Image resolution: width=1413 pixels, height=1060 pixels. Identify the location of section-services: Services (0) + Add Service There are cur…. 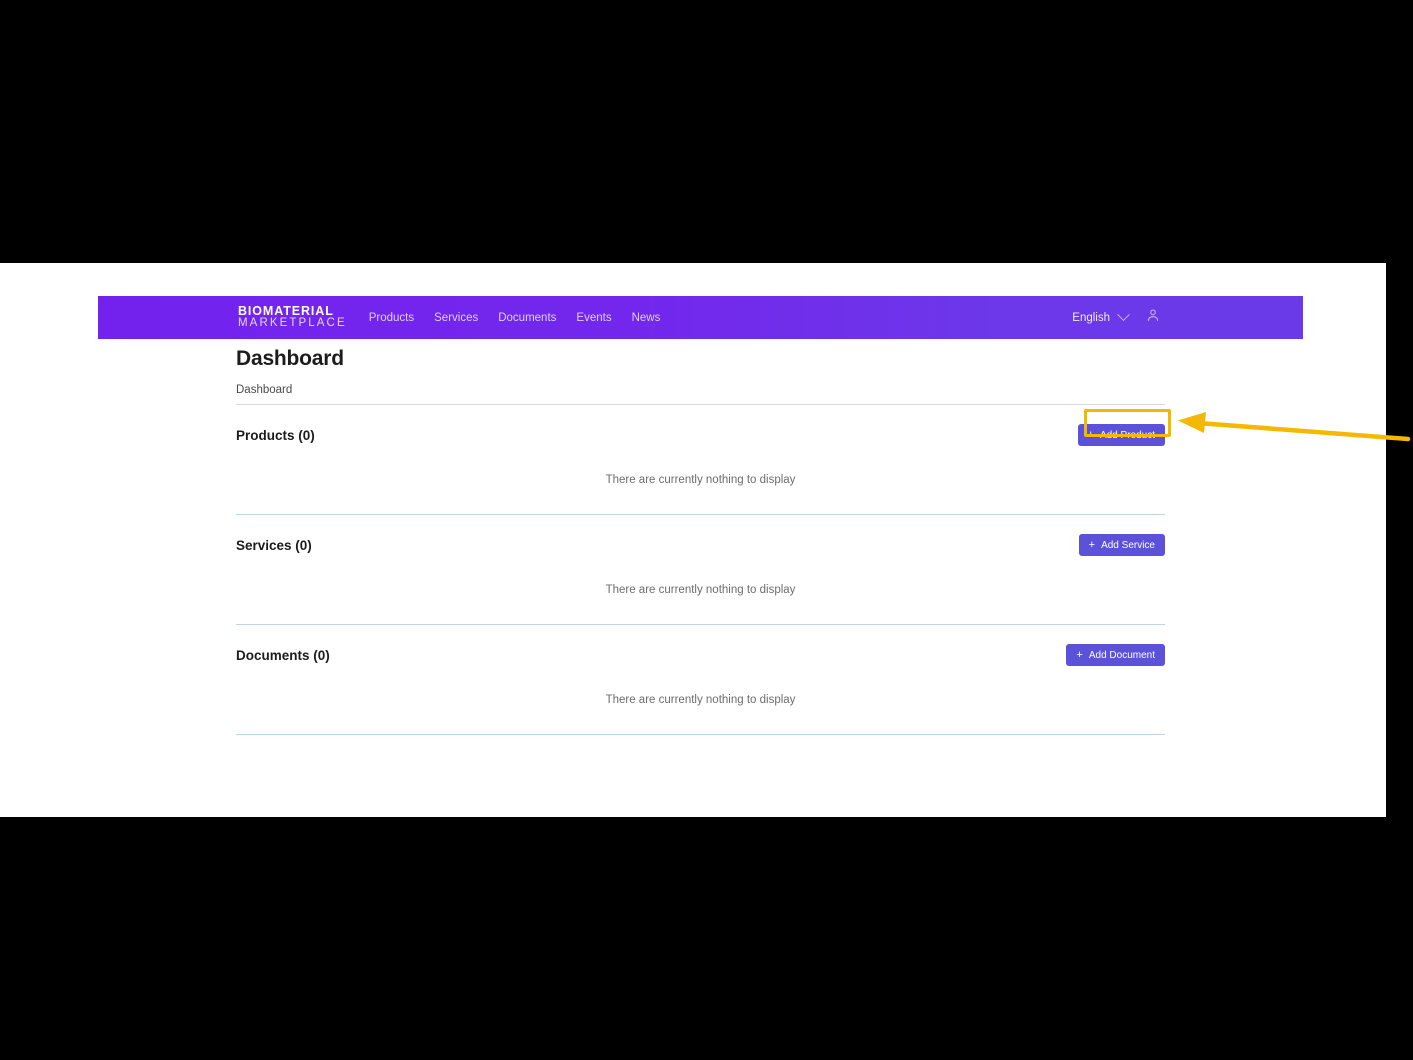
(700, 577).